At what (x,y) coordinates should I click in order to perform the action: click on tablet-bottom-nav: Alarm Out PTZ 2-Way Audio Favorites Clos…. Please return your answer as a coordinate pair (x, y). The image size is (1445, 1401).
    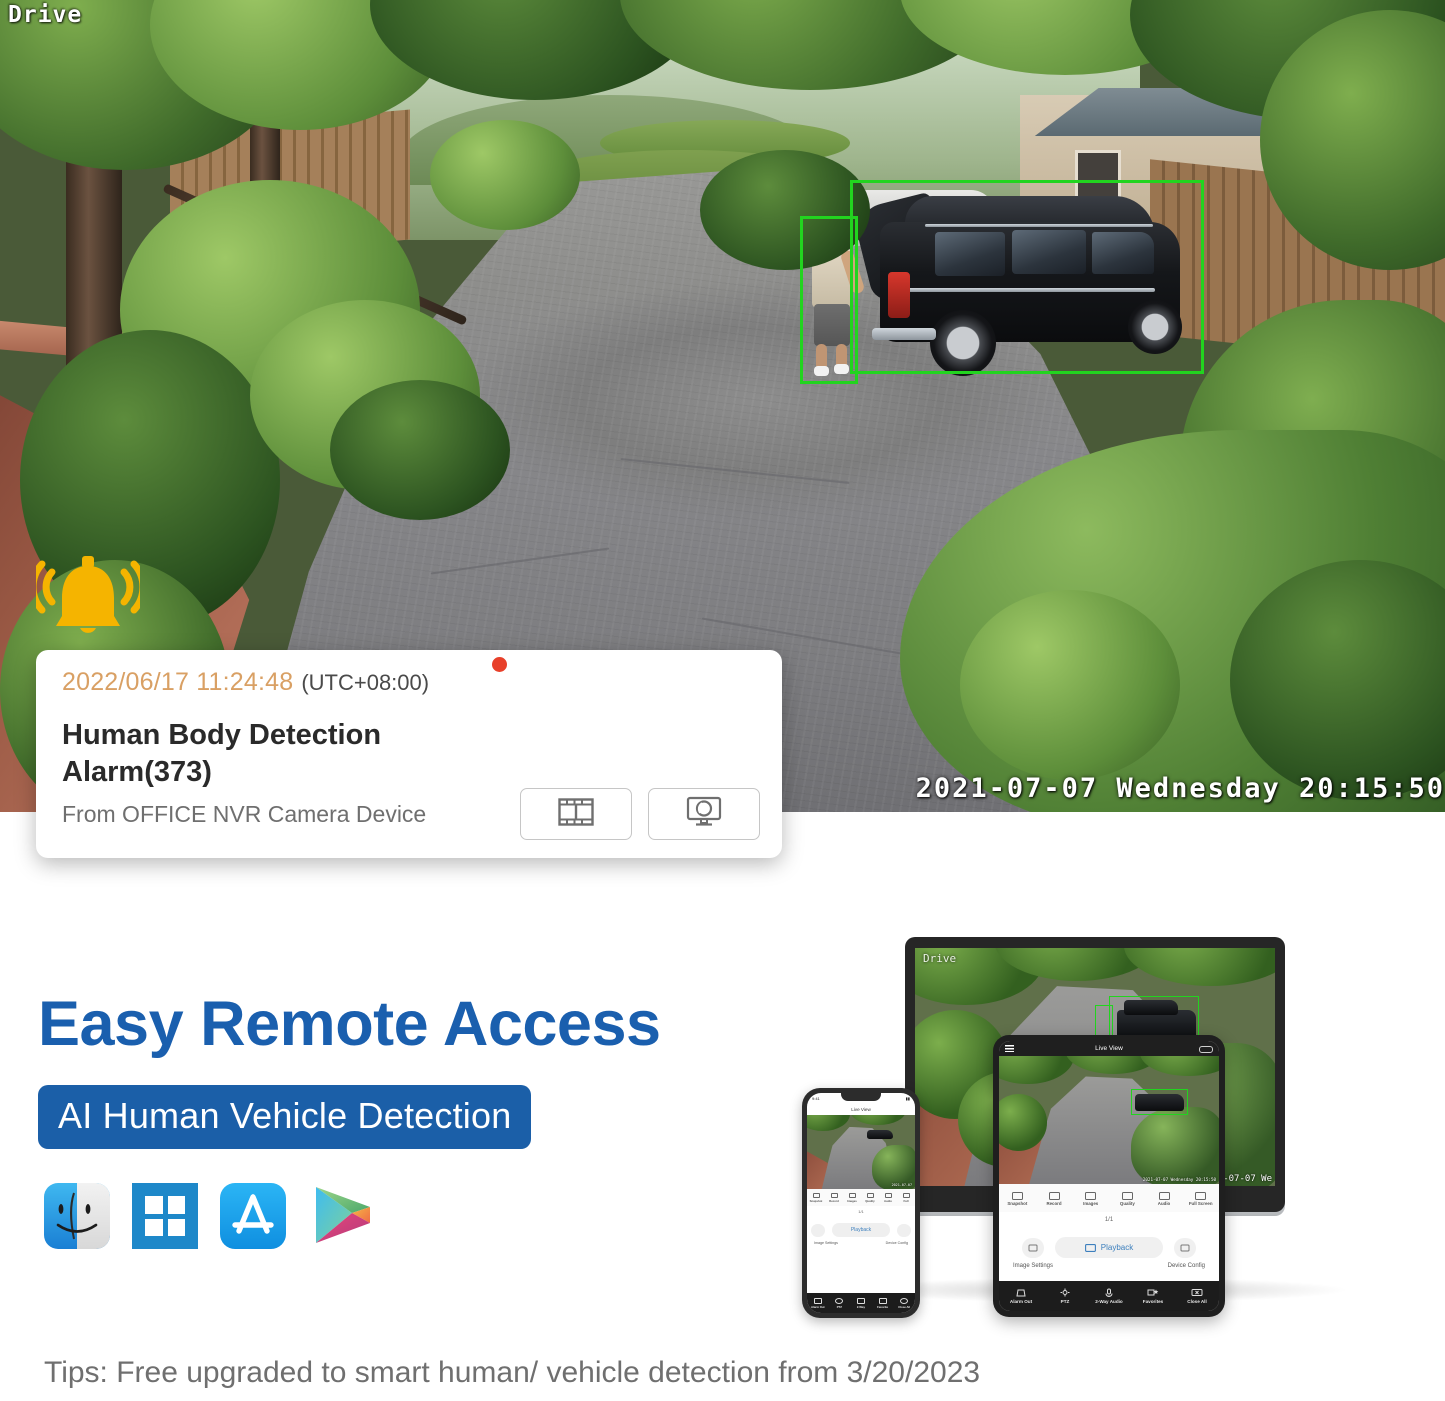
    Looking at the image, I should click on (1109, 1296).